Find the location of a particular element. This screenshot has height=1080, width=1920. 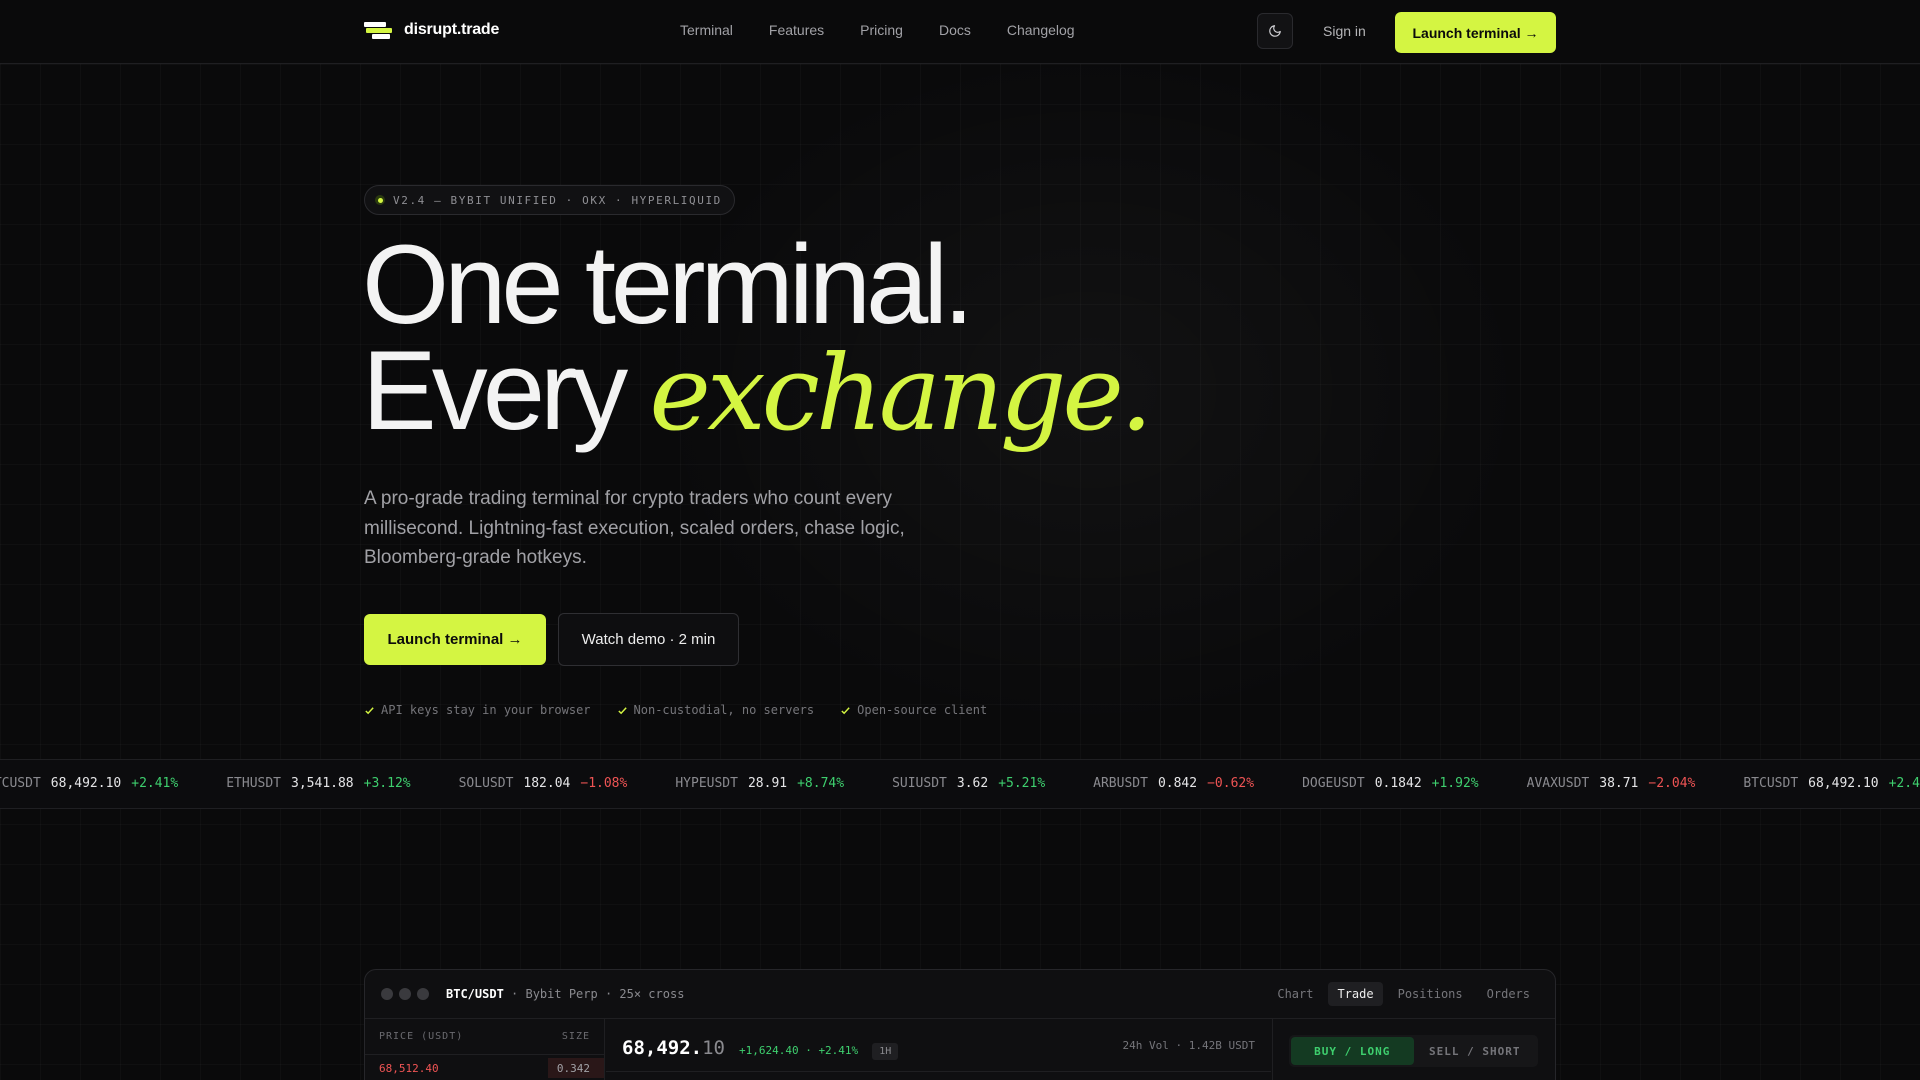

last-price: 68,492.10 is located at coordinates (673, 1048).